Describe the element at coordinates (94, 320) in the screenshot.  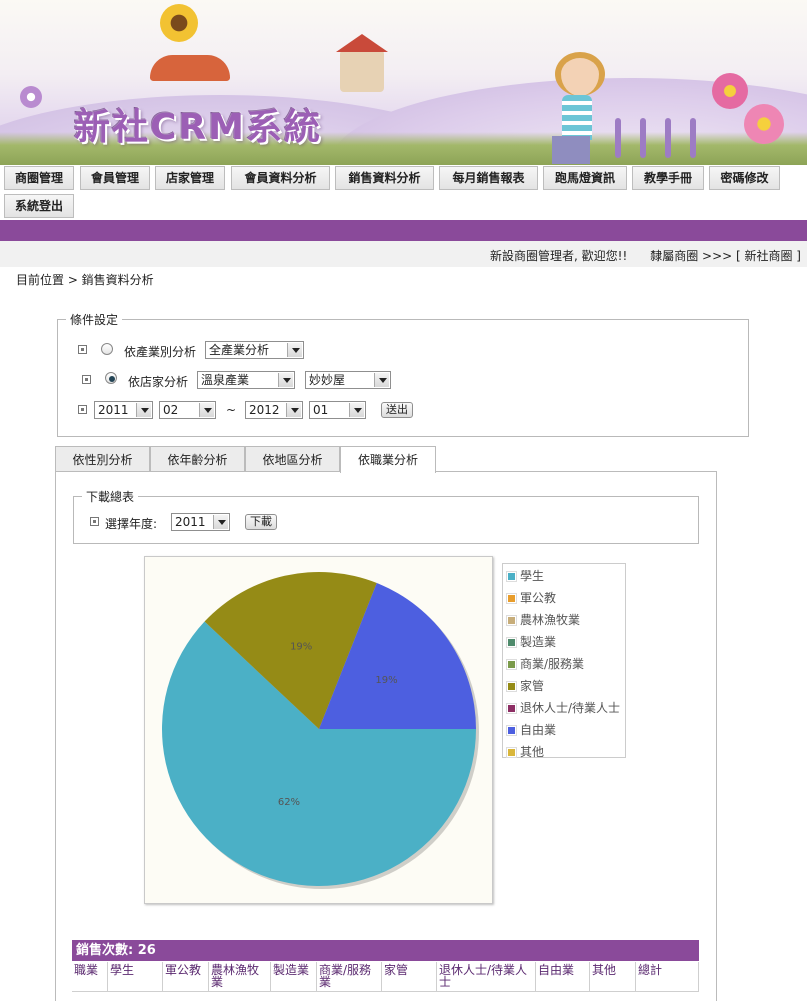
I see `conditions-legend: 條件設定` at that location.